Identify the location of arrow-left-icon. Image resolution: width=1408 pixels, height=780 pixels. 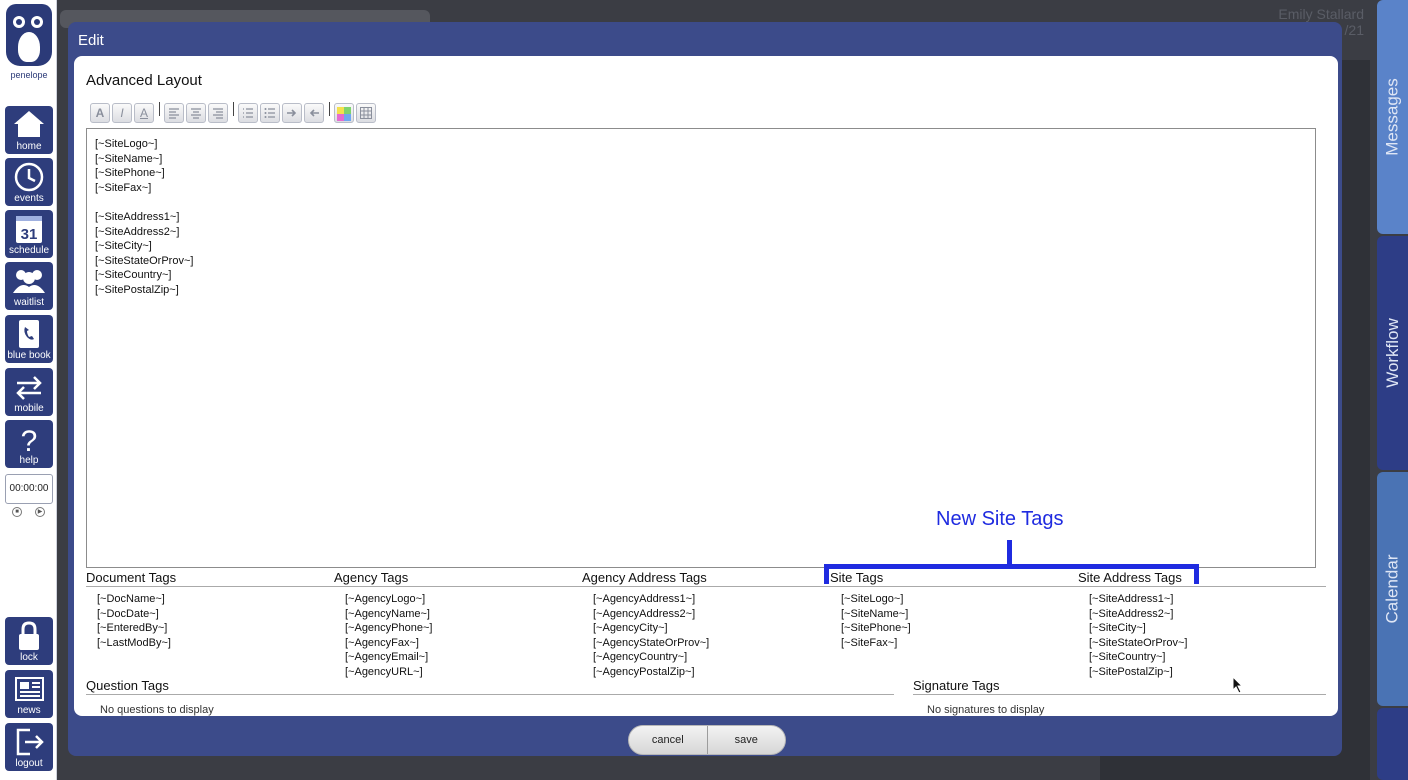
(314, 113).